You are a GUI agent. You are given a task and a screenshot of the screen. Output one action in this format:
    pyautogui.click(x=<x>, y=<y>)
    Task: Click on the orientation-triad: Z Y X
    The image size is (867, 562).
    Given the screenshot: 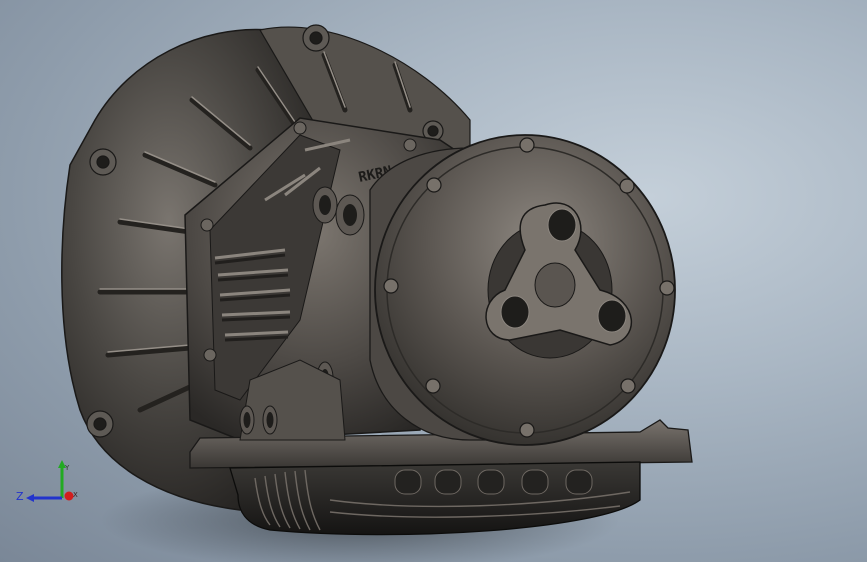 What is the action you would take?
    pyautogui.click(x=49, y=483)
    